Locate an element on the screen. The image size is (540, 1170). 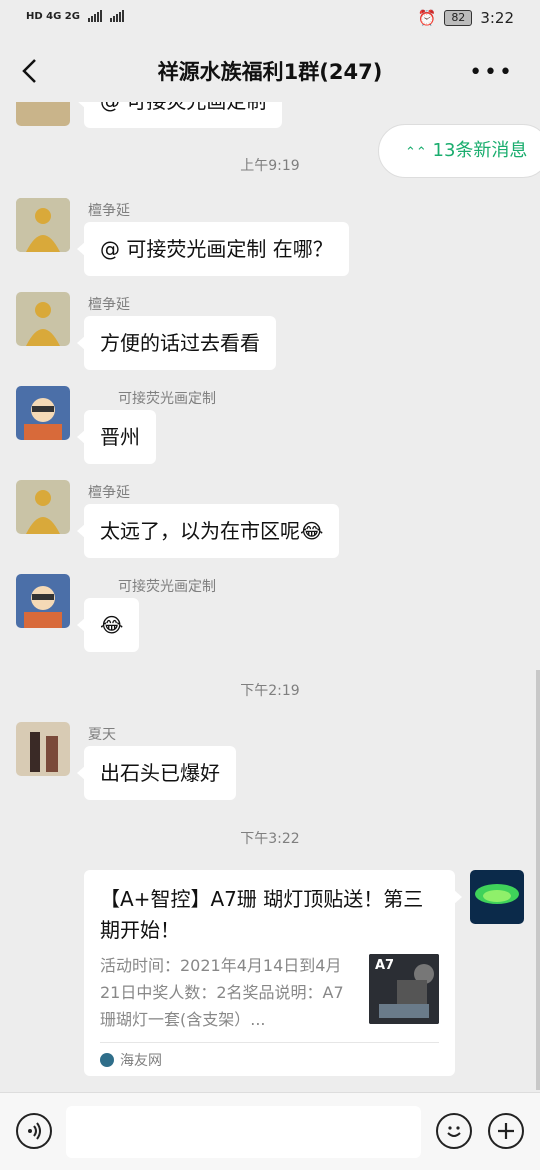
status-right: ⏰ 82 3:22 is located at coordinates (466, 18).